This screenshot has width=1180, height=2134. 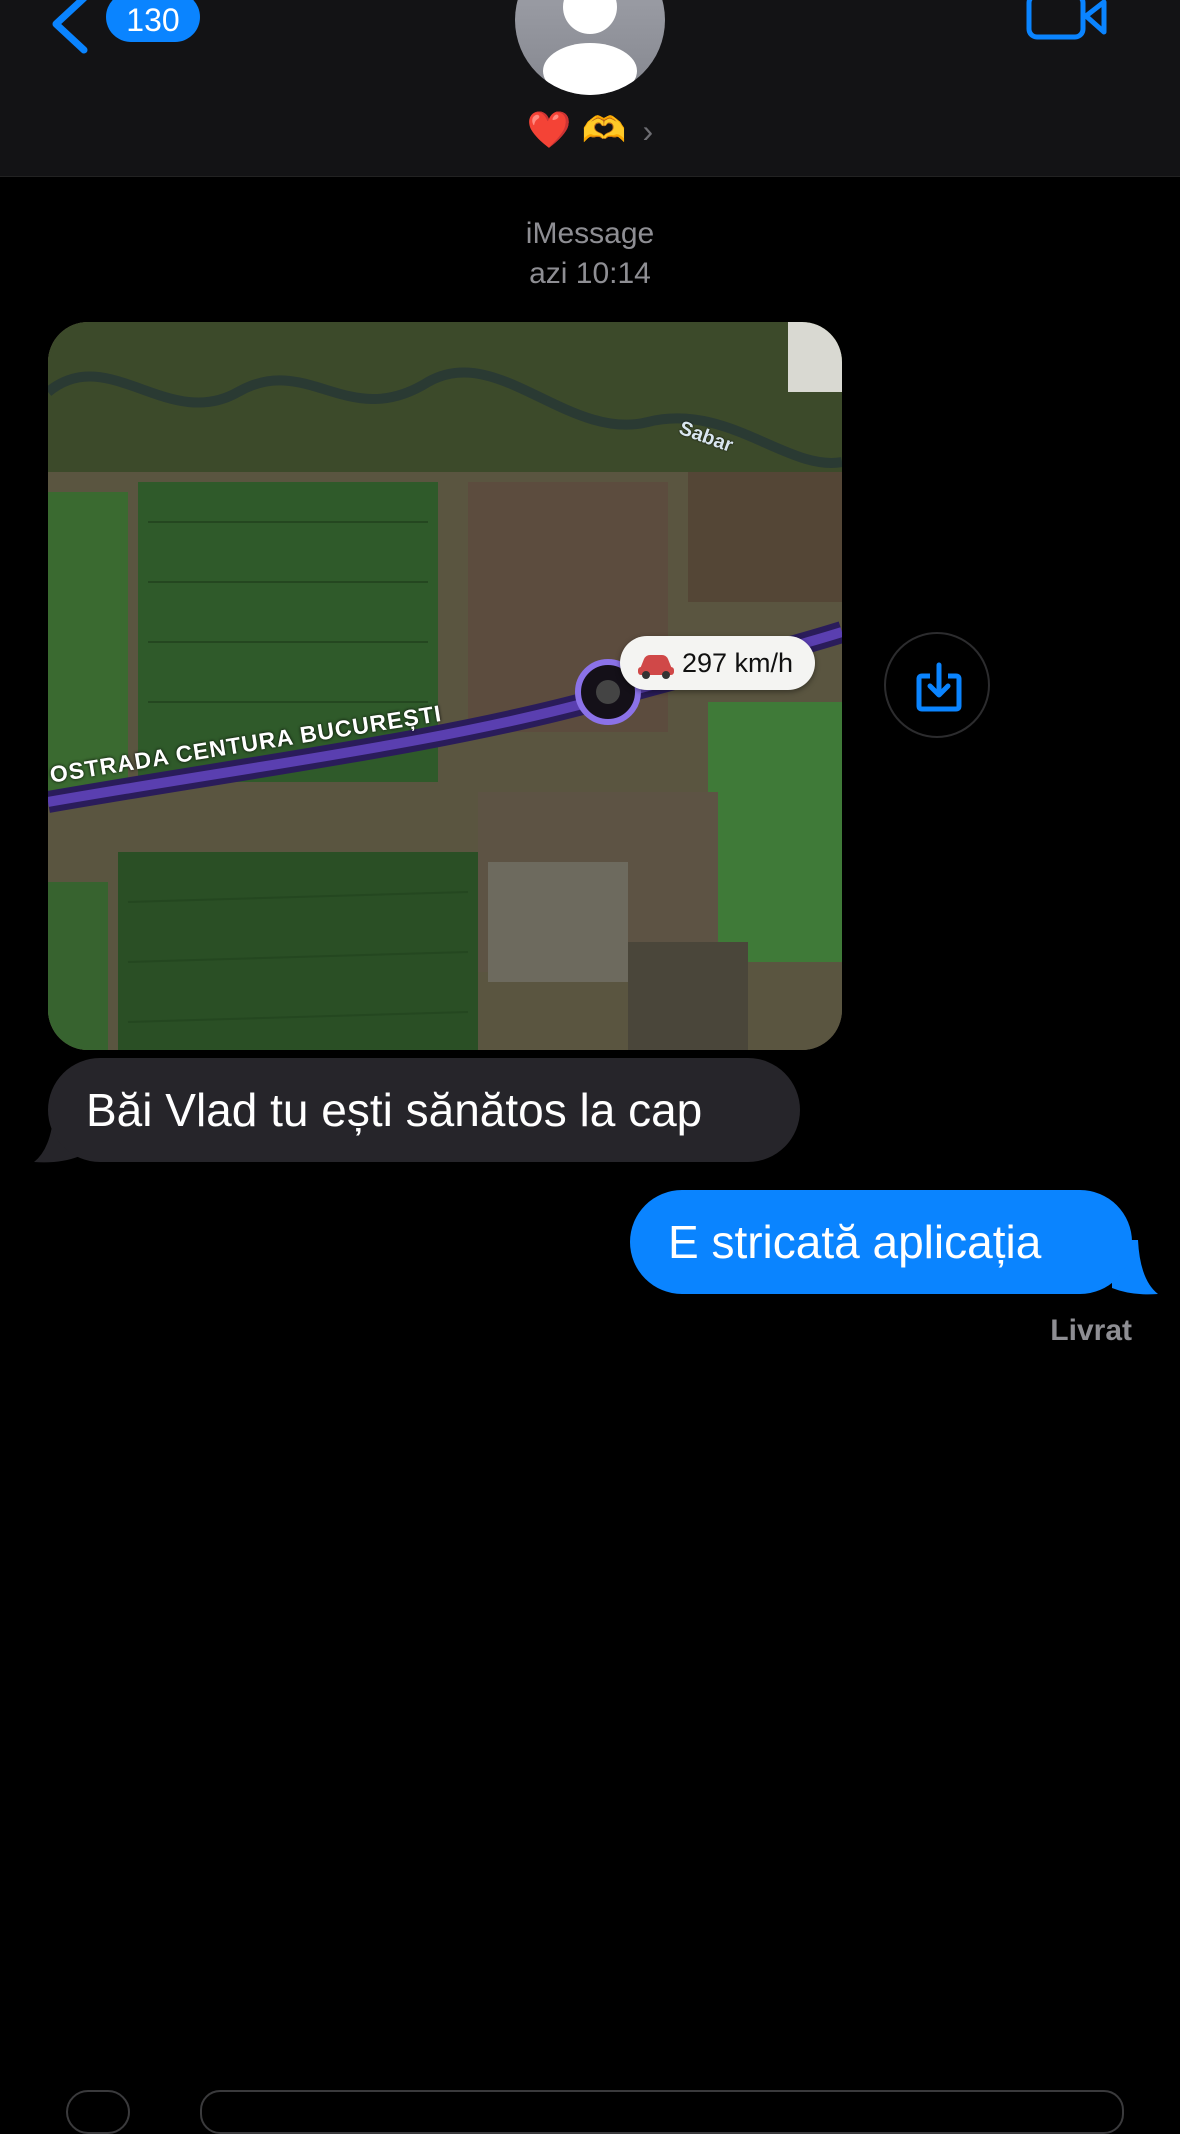 I want to click on chevron-left-icon, so click(x=70, y=27).